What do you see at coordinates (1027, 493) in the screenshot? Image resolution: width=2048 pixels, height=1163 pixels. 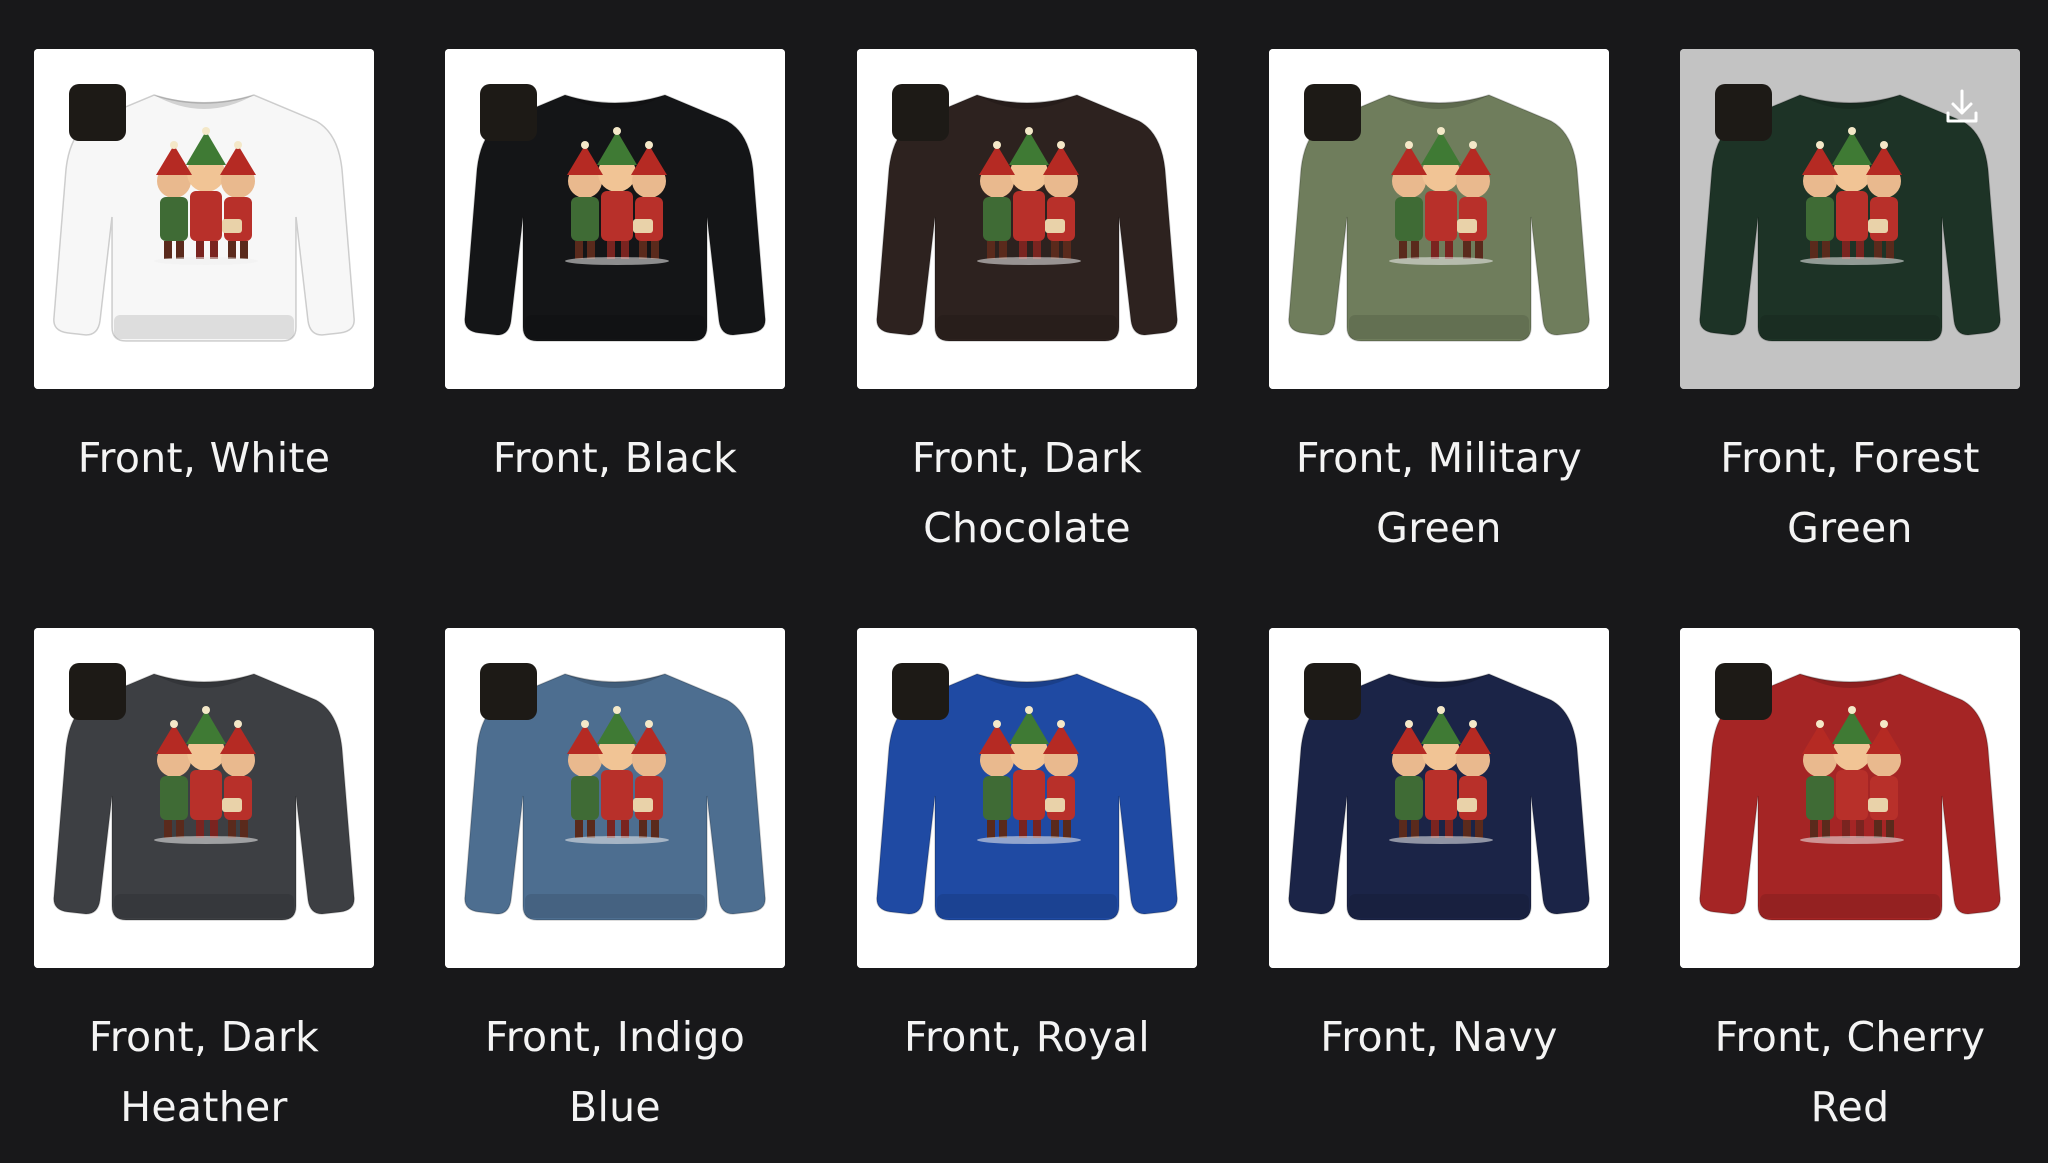 I see `product-label: Front, Dark Chocolate` at bounding box center [1027, 493].